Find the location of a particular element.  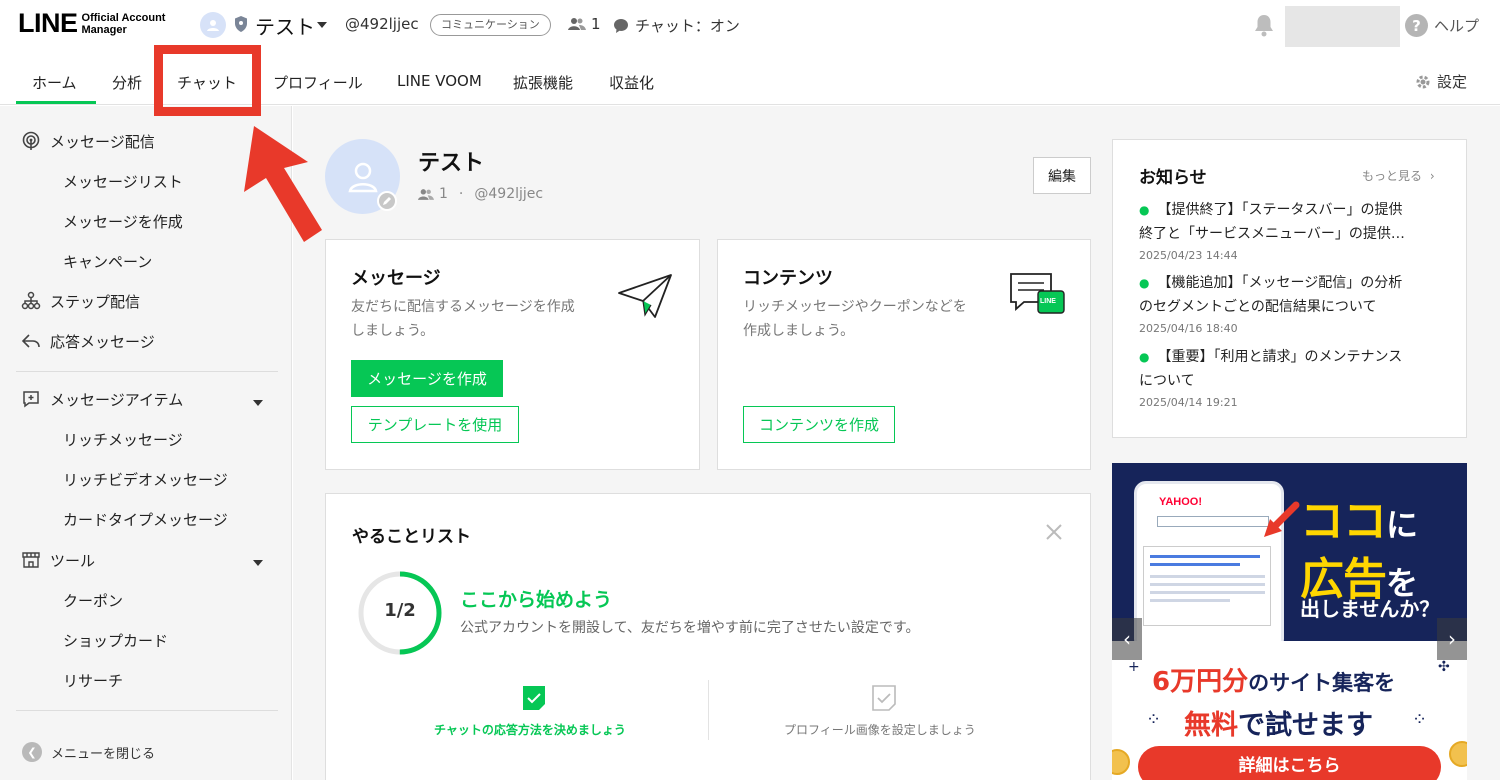

sidebar-item-step: ステップ配信 is located at coordinates (80, 301).